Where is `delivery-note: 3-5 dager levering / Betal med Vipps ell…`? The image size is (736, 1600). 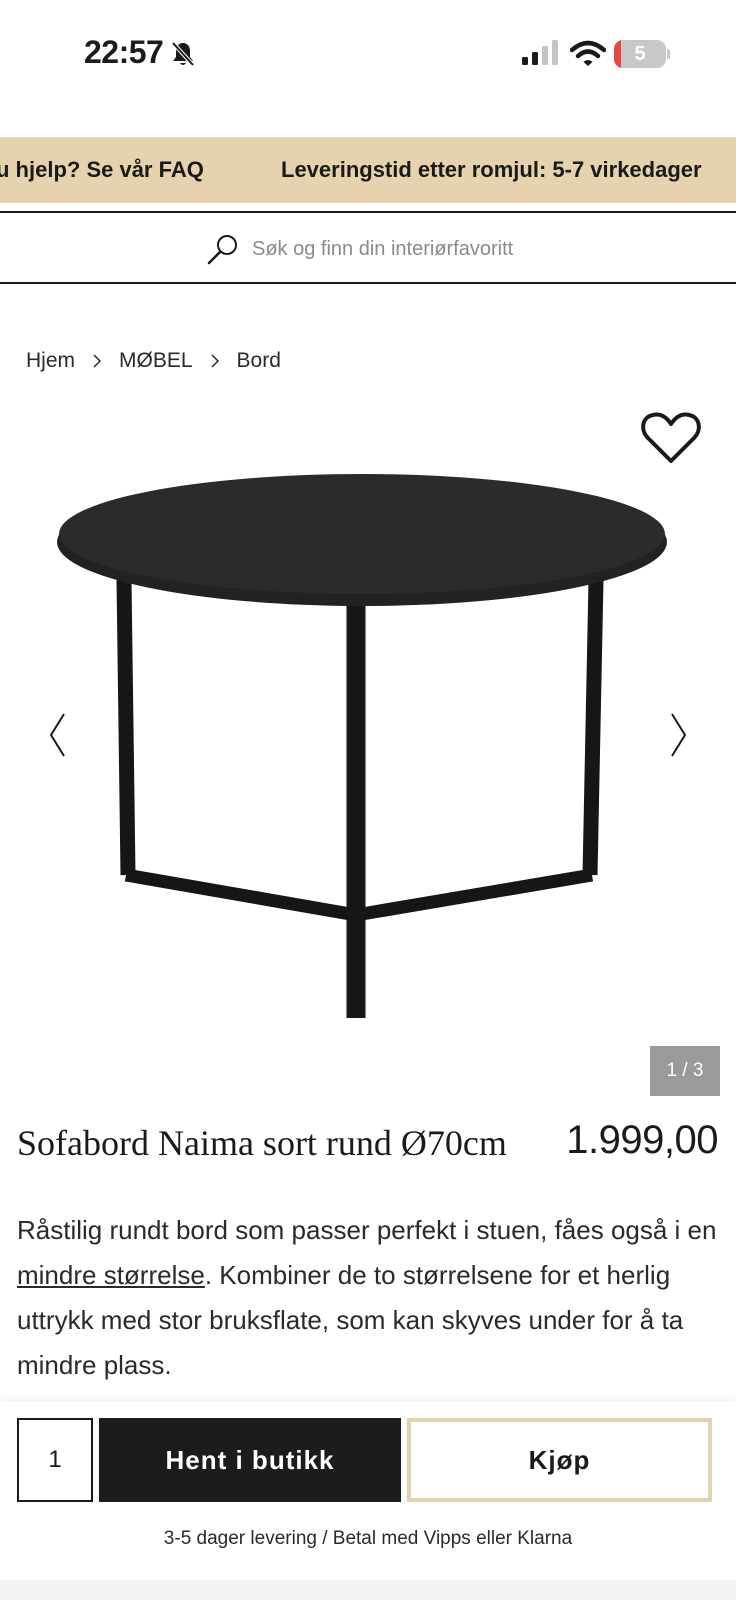 delivery-note: 3-5 dager levering / Betal med Vipps ell… is located at coordinates (368, 1538).